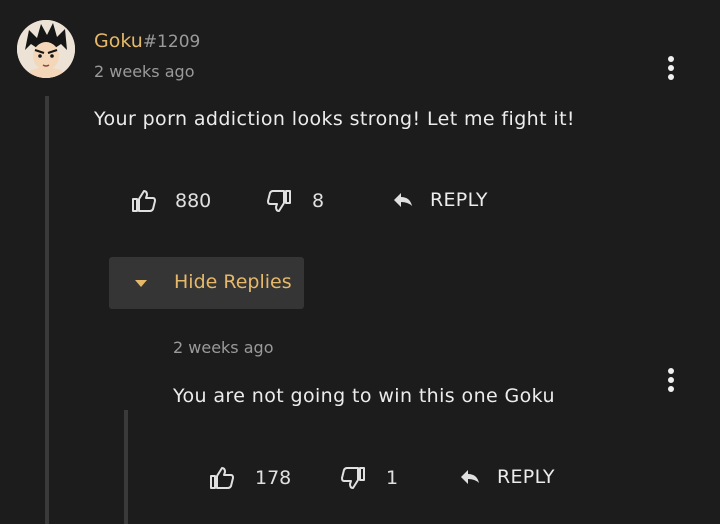 The image size is (720, 524). Describe the element at coordinates (459, 200) in the screenshot. I see `reply-label: REPLY` at that location.